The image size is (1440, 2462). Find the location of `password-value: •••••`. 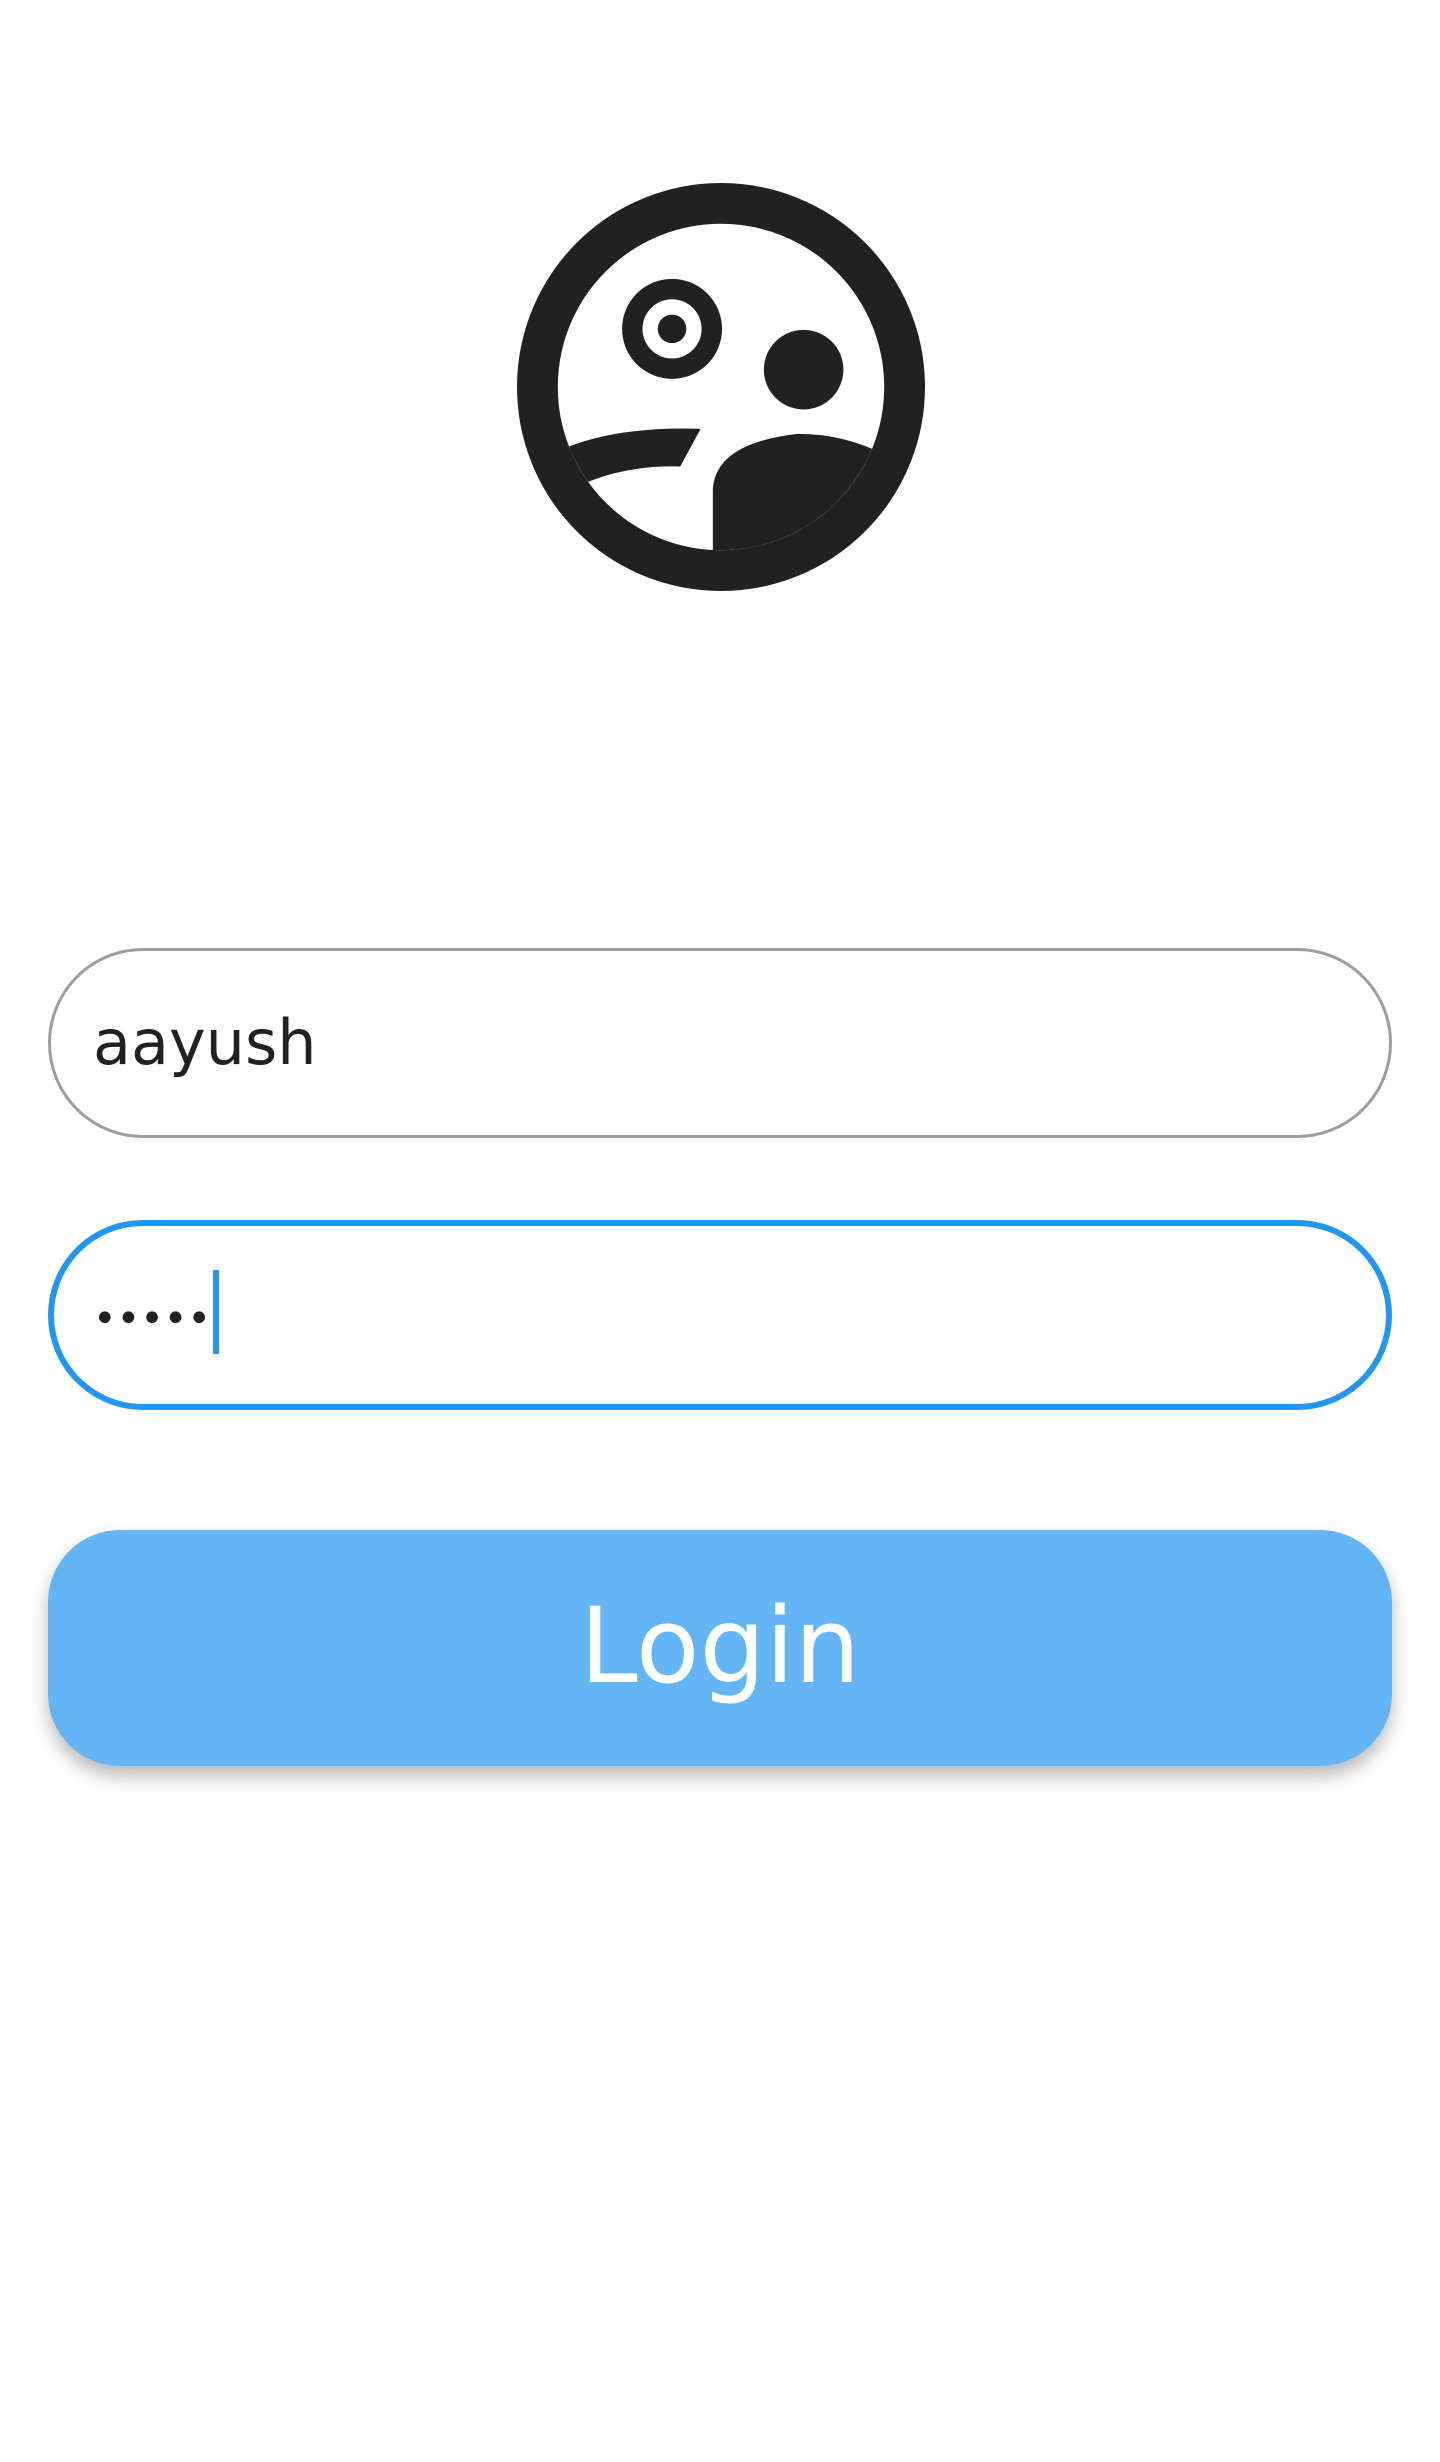

password-value: ••••• is located at coordinates (152, 1318).